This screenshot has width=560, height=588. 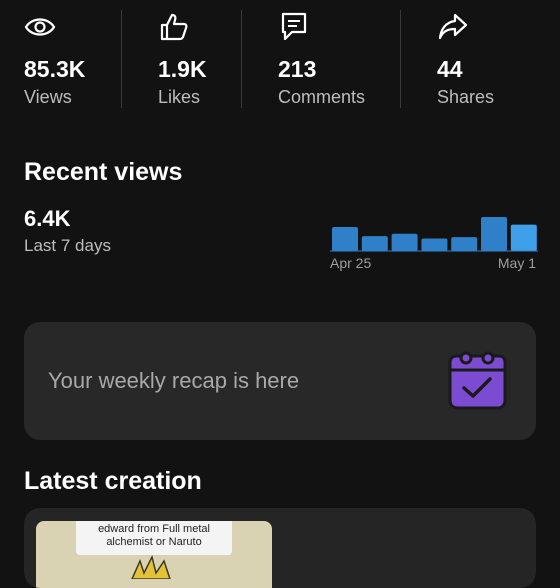 I want to click on recent-views-value: 6.4K, so click(x=47, y=218).